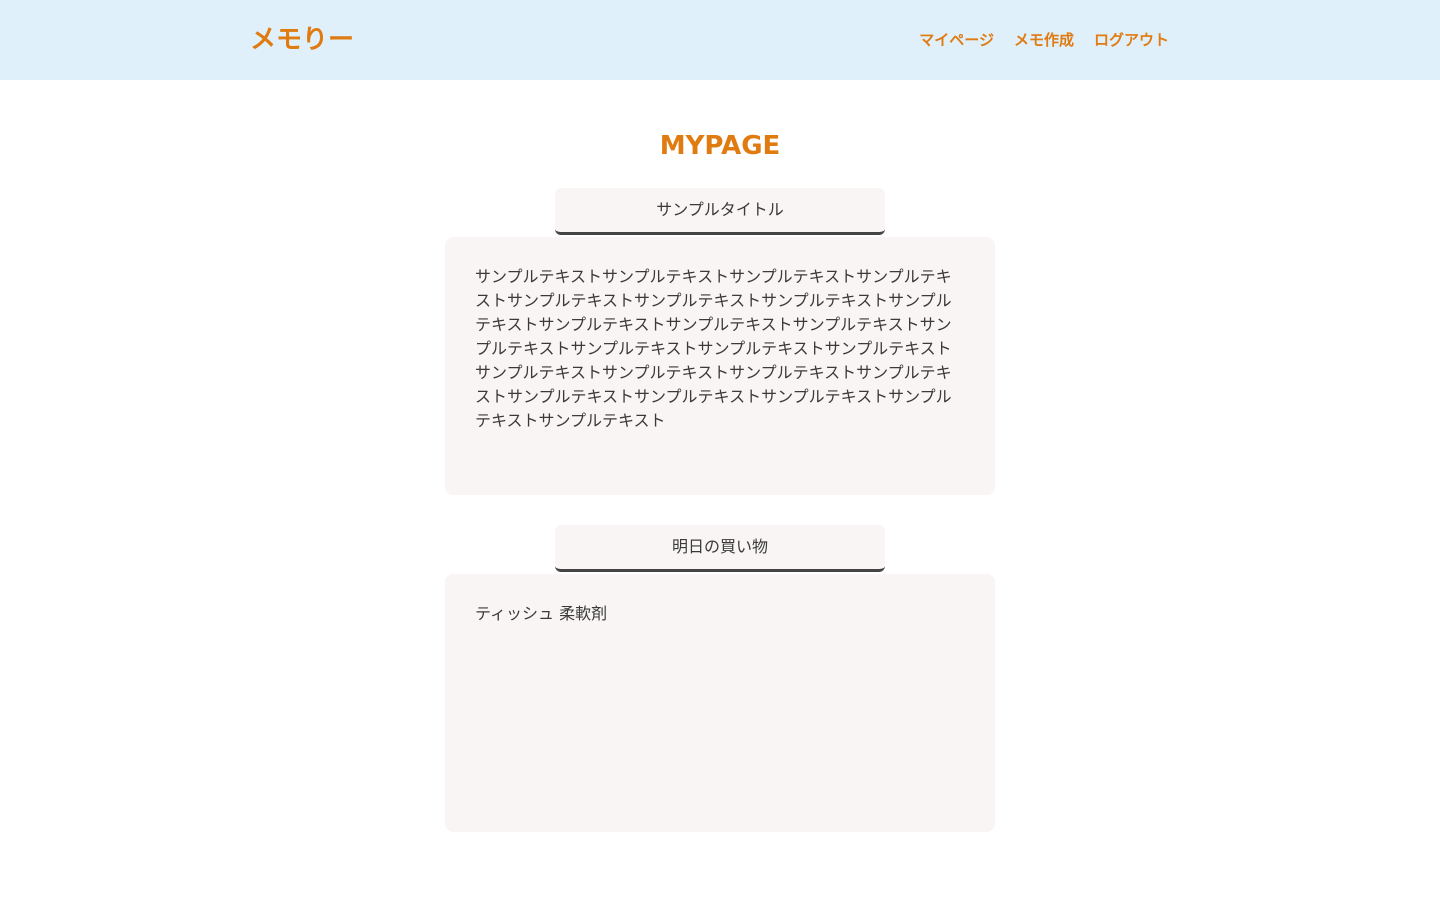 The height and width of the screenshot is (900, 1440). I want to click on memo-title: 明日の買い物, so click(720, 548).